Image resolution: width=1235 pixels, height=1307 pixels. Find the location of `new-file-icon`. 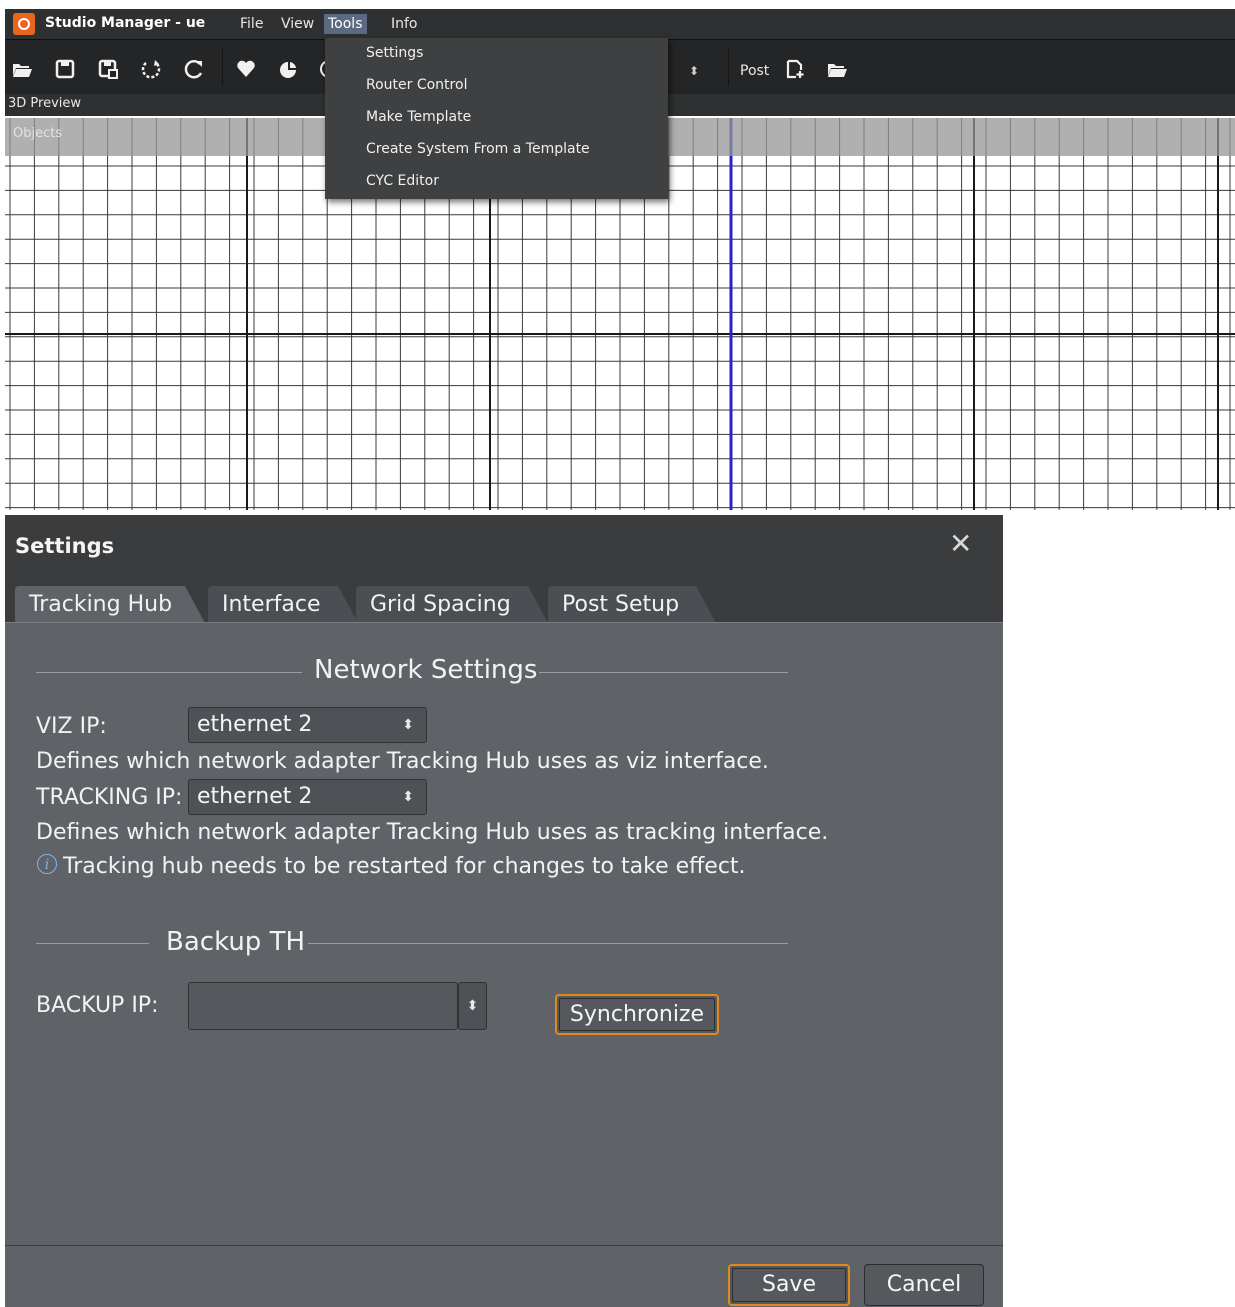

new-file-icon is located at coordinates (795, 69).